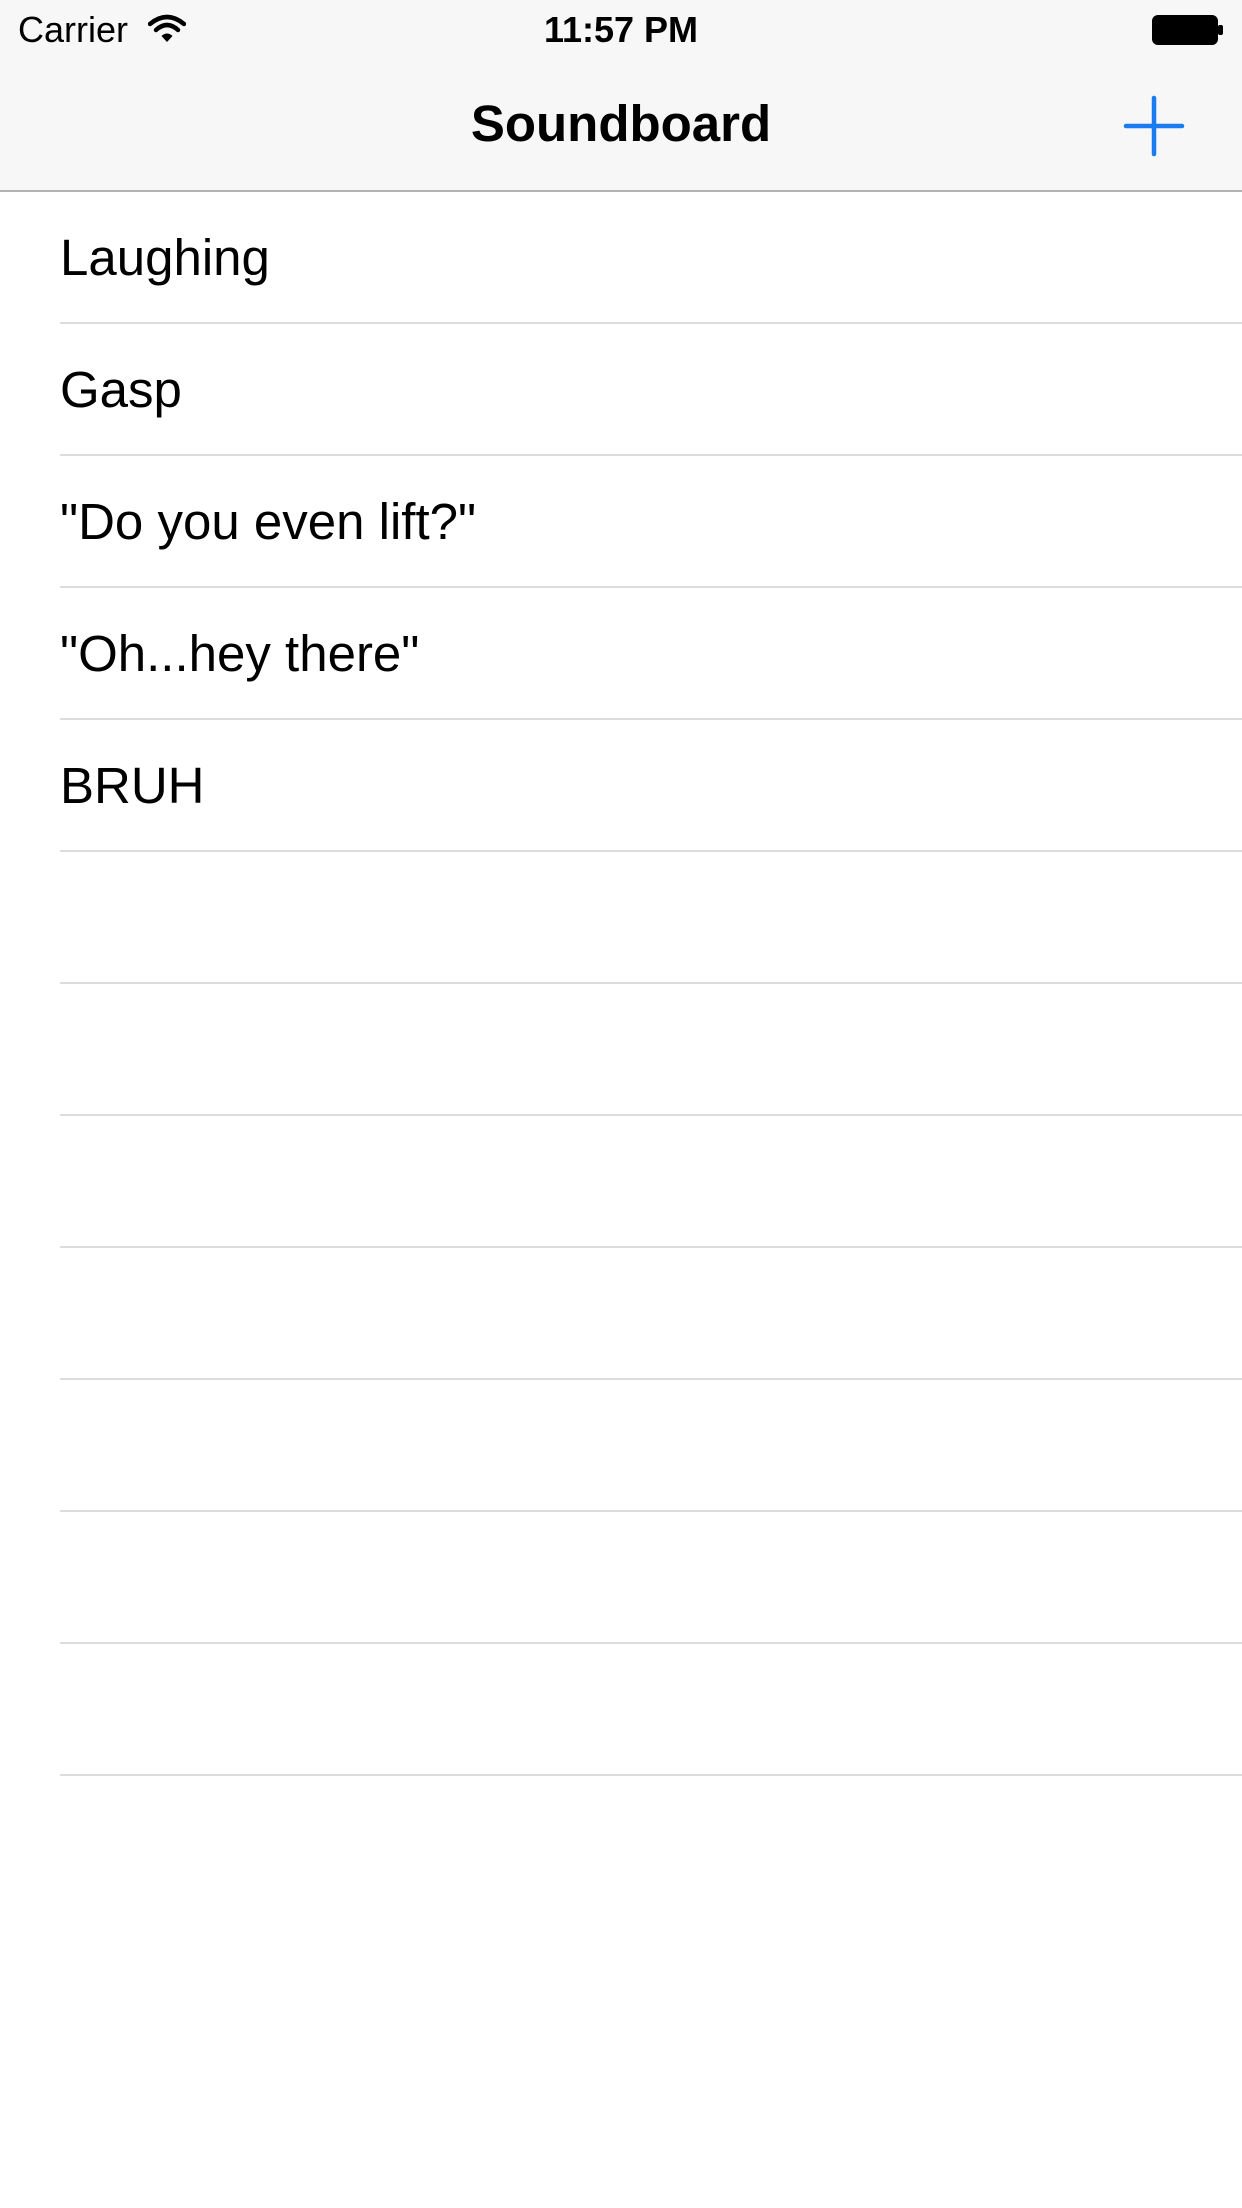 The height and width of the screenshot is (2208, 1242). Describe the element at coordinates (240, 653) in the screenshot. I see `list-item-label: "Oh...hey there"` at that location.